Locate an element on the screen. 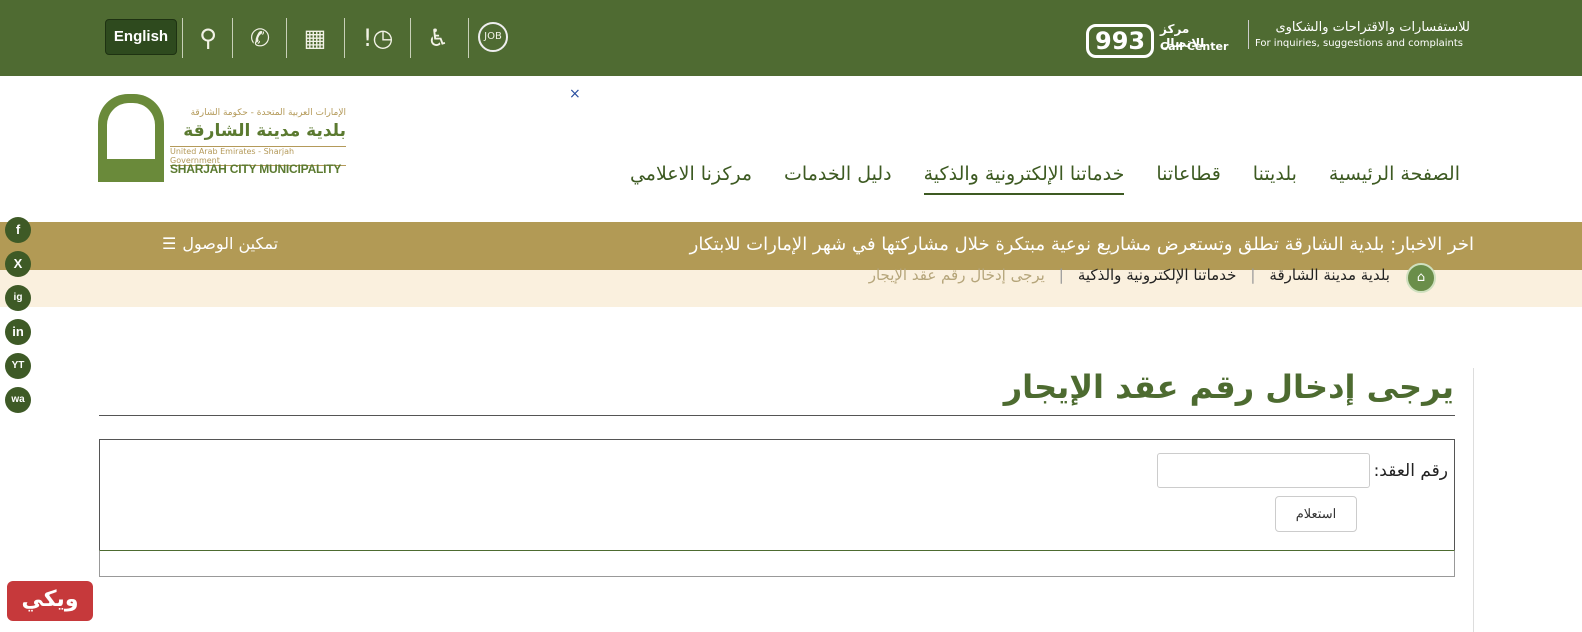  contract-number-input is located at coordinates (1263, 470).